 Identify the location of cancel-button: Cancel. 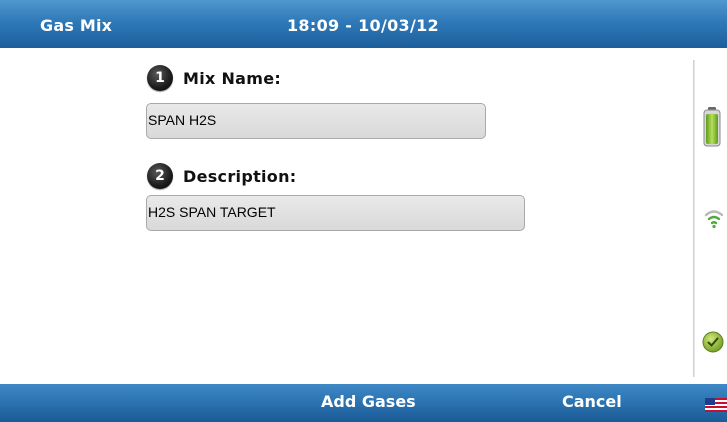
(592, 401).